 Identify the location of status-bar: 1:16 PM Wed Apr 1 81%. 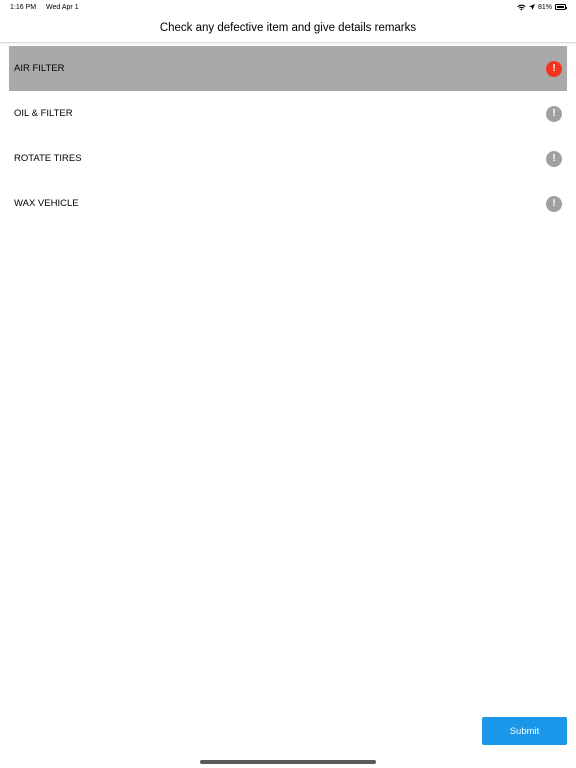
(288, 7).